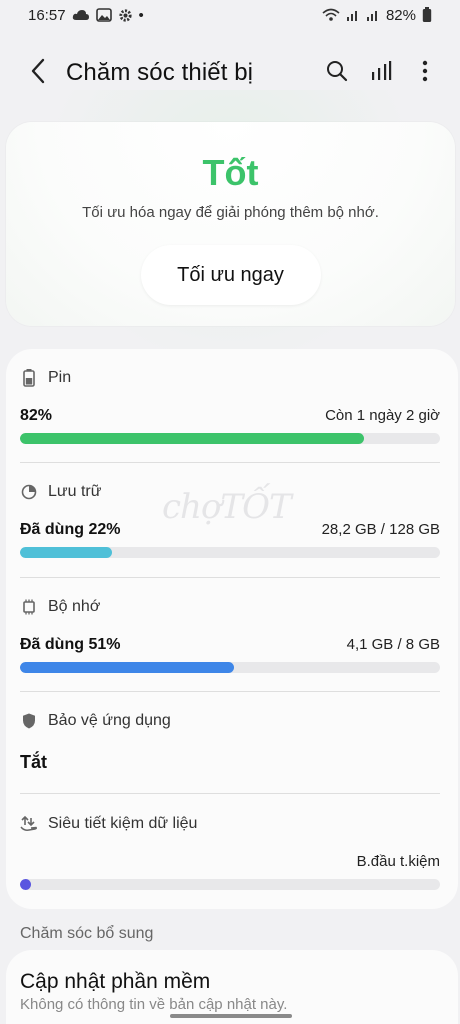 The image size is (460, 1024). I want to click on battery-value: 82%, so click(36, 415).